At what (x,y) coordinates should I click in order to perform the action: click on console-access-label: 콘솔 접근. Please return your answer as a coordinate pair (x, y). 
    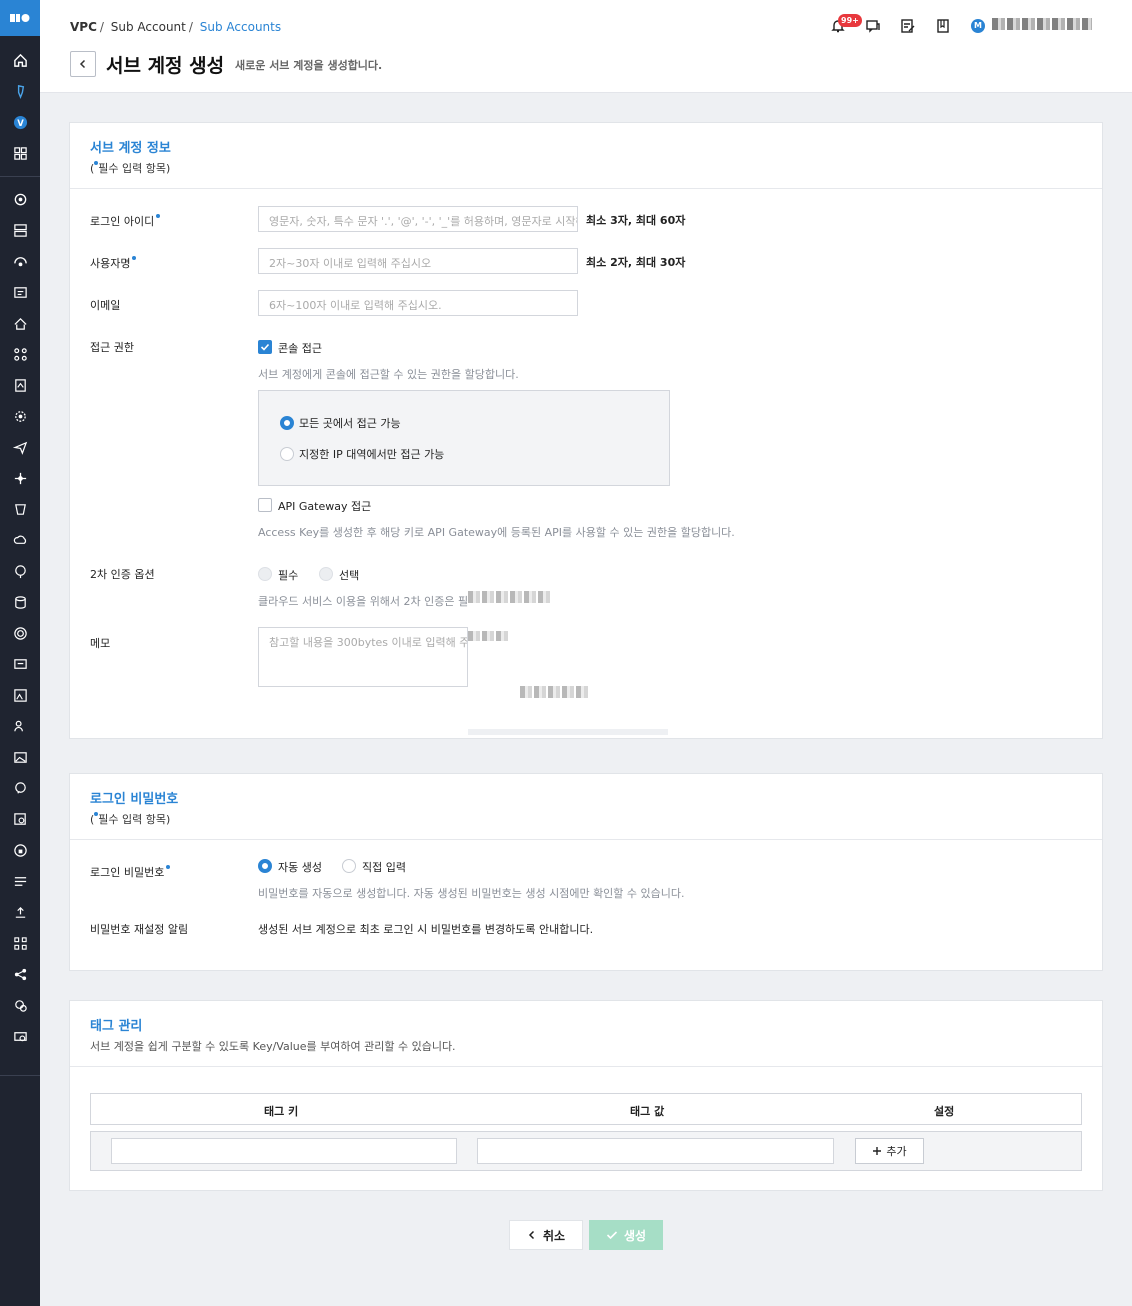
    Looking at the image, I should click on (300, 348).